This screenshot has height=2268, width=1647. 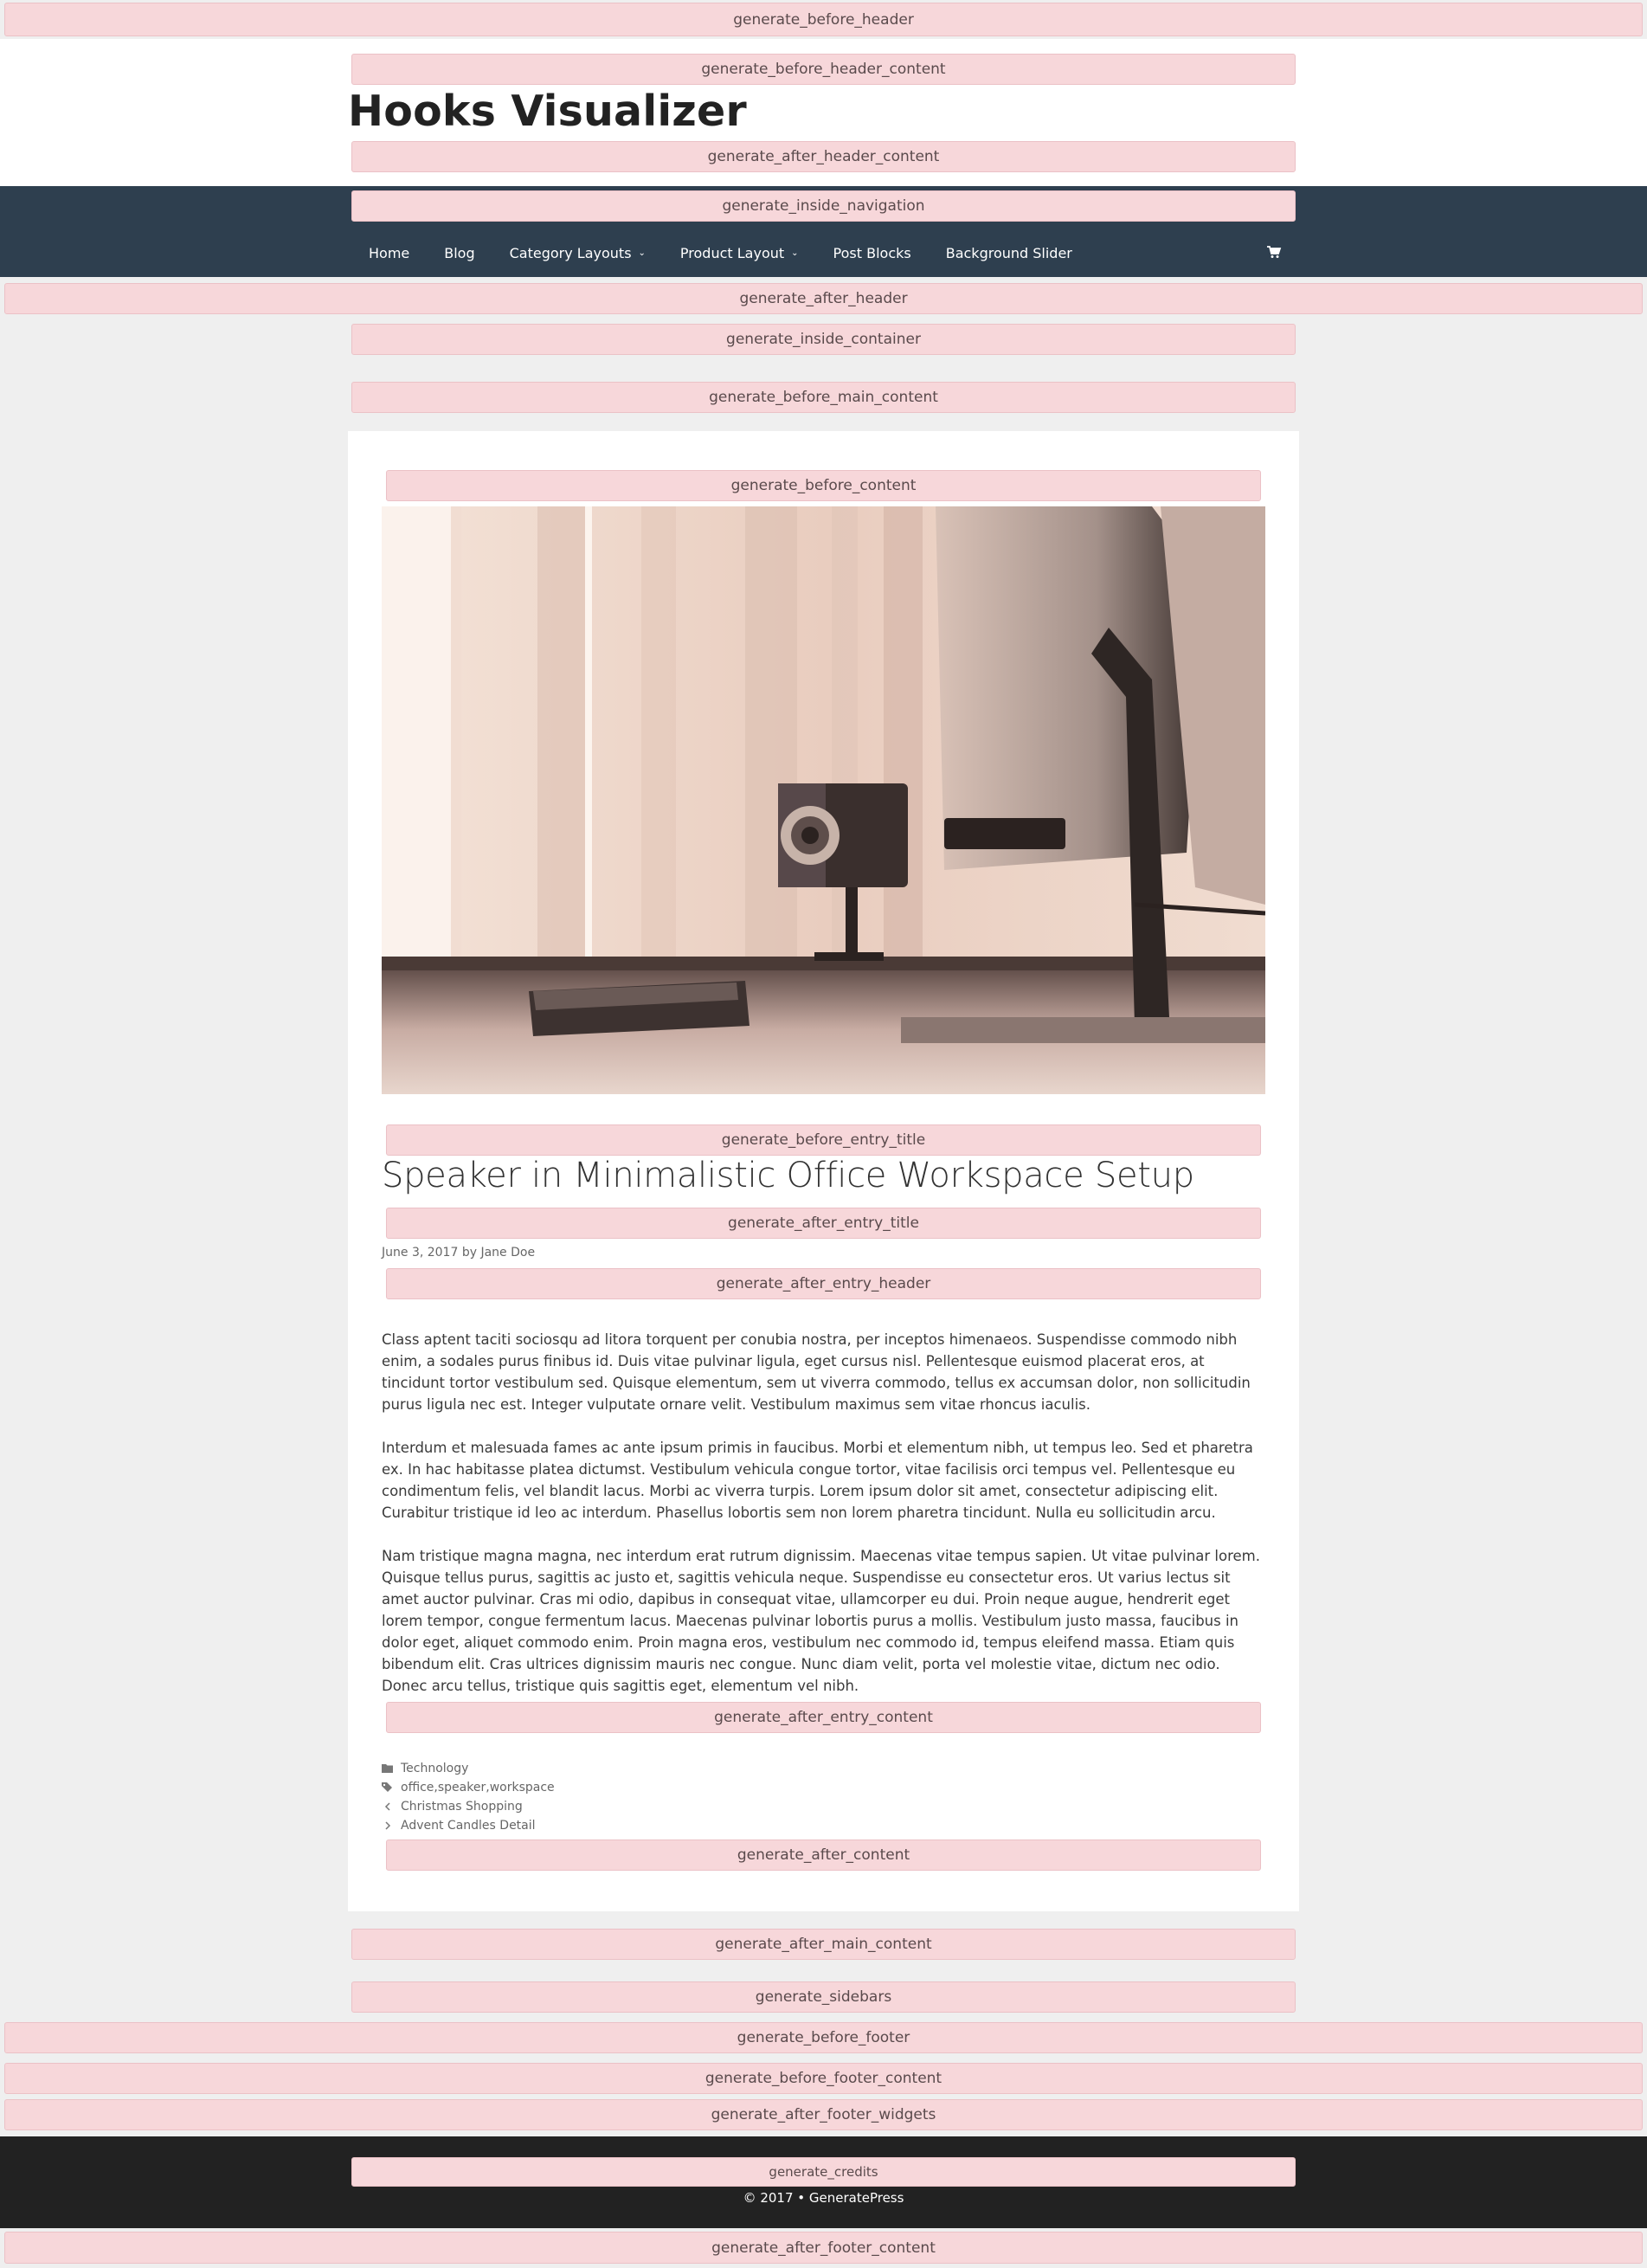 I want to click on hook-after-header: generate_after_header, so click(x=823, y=298).